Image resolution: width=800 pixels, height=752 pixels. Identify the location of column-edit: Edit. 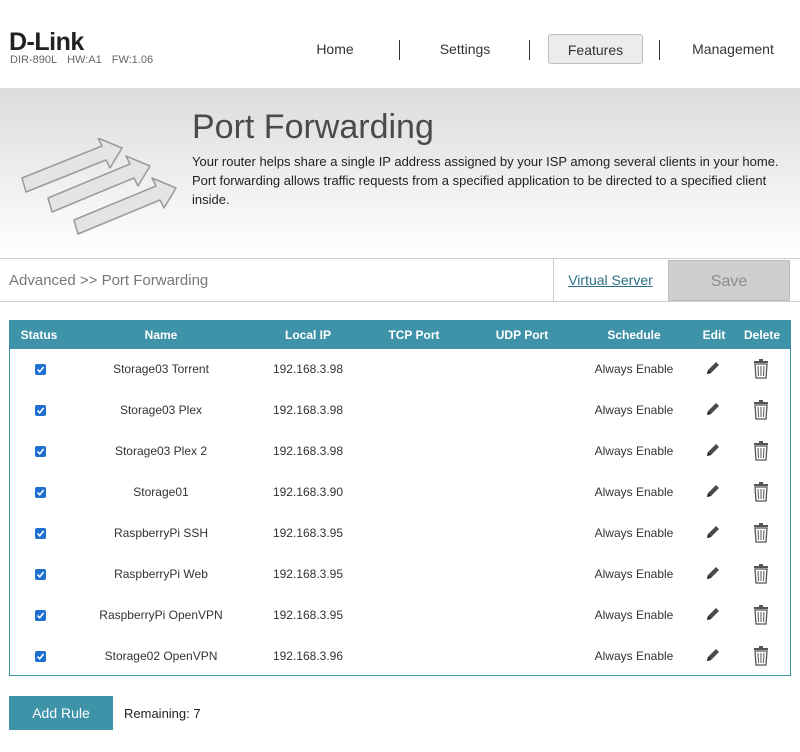
(714, 335).